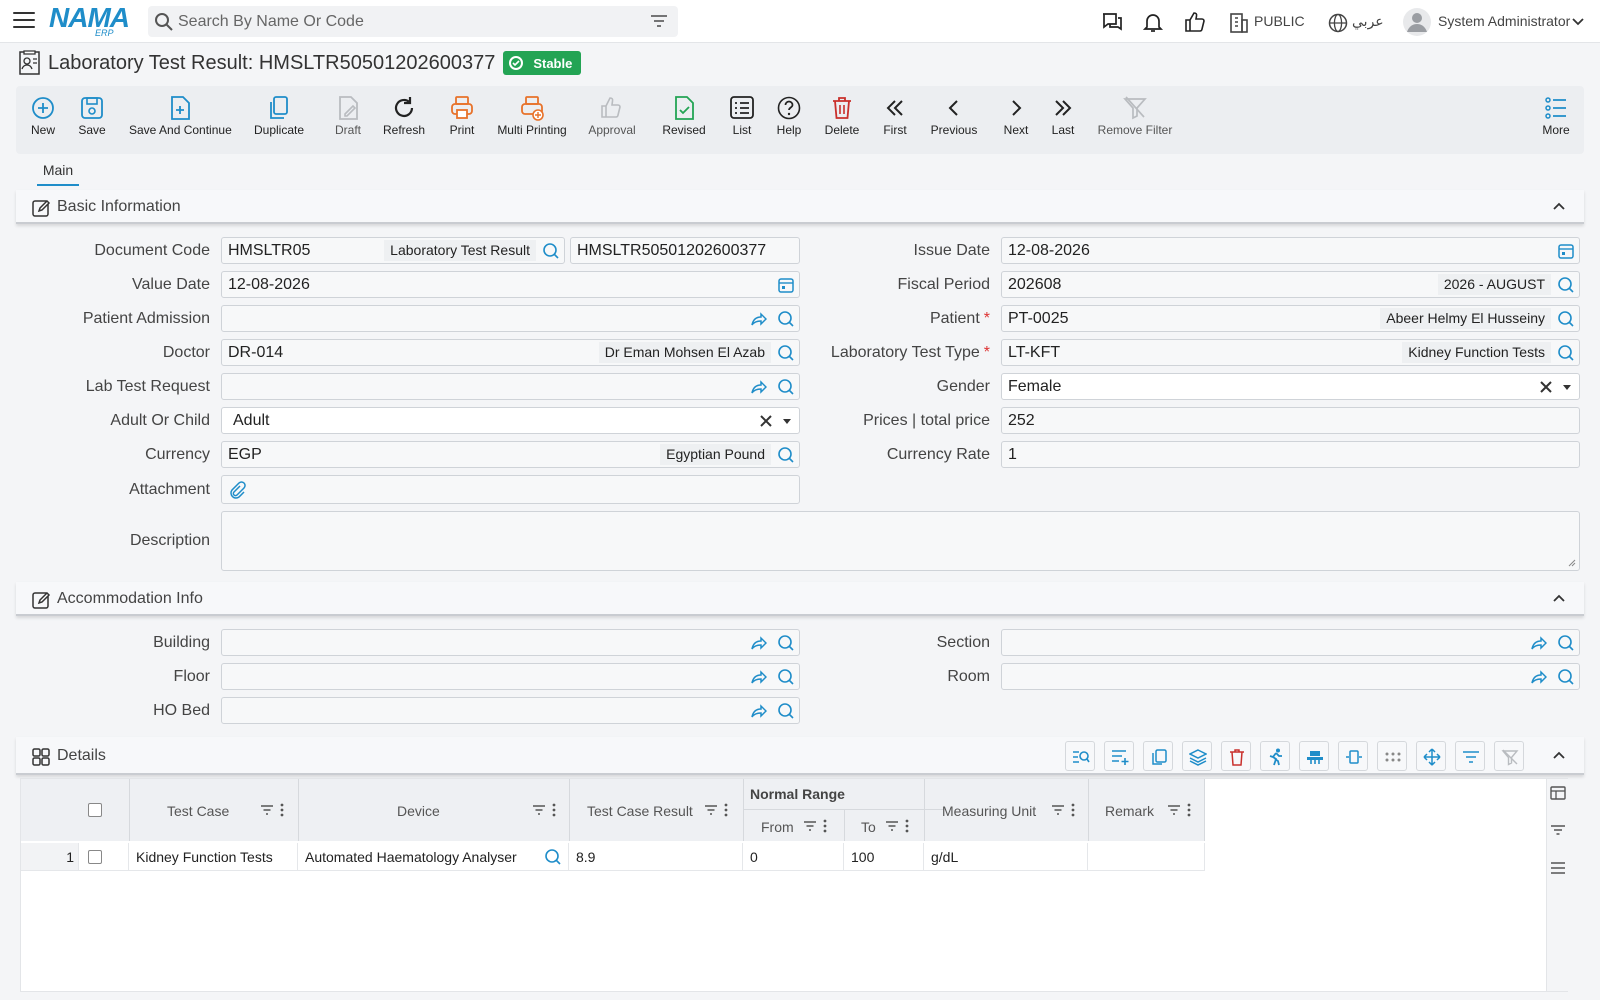  Describe the element at coordinates (954, 115) in the screenshot. I see `previous-button: Previous` at that location.